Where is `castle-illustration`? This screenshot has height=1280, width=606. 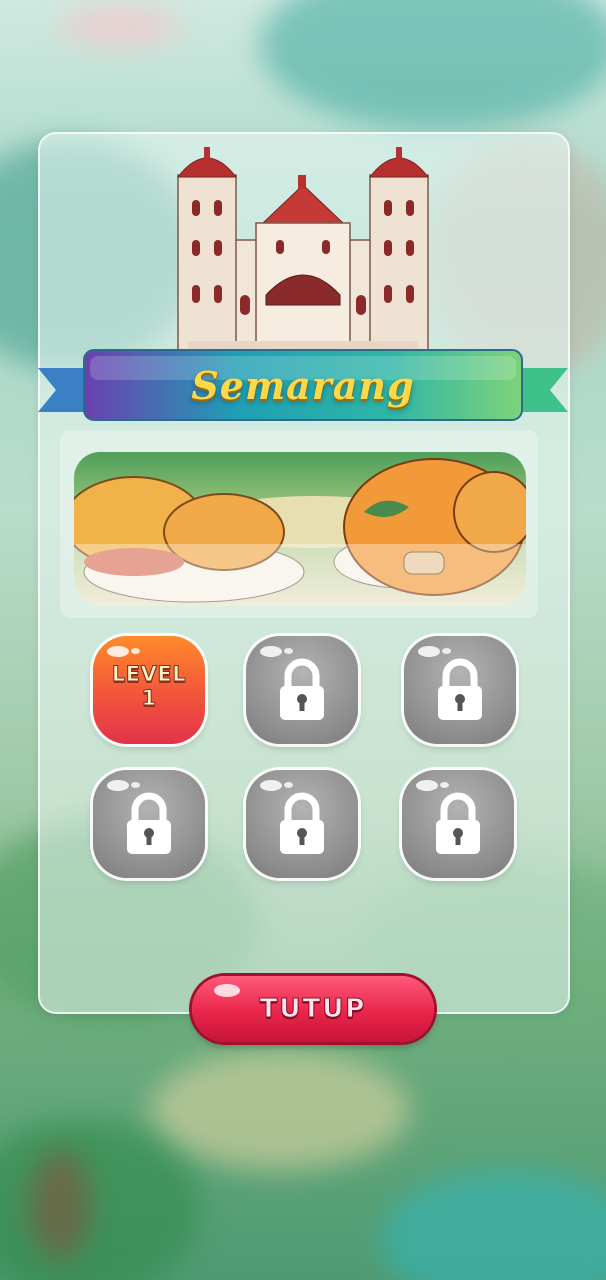
castle-illustration is located at coordinates (303, 251).